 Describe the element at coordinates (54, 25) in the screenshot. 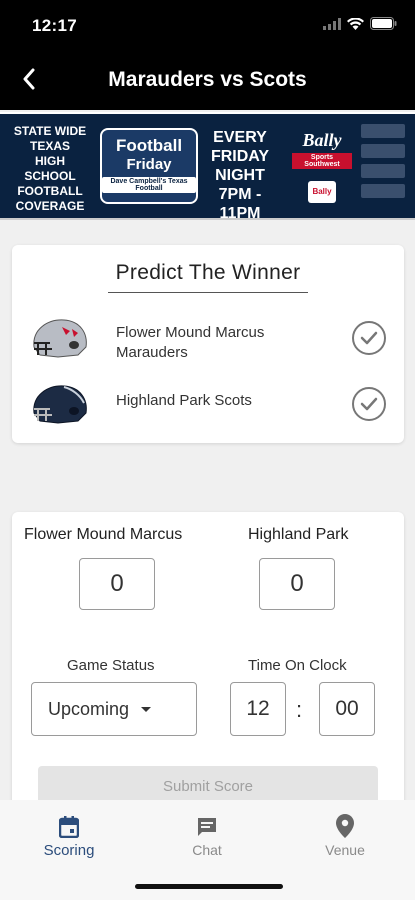

I see `status-time: 12:17` at that location.